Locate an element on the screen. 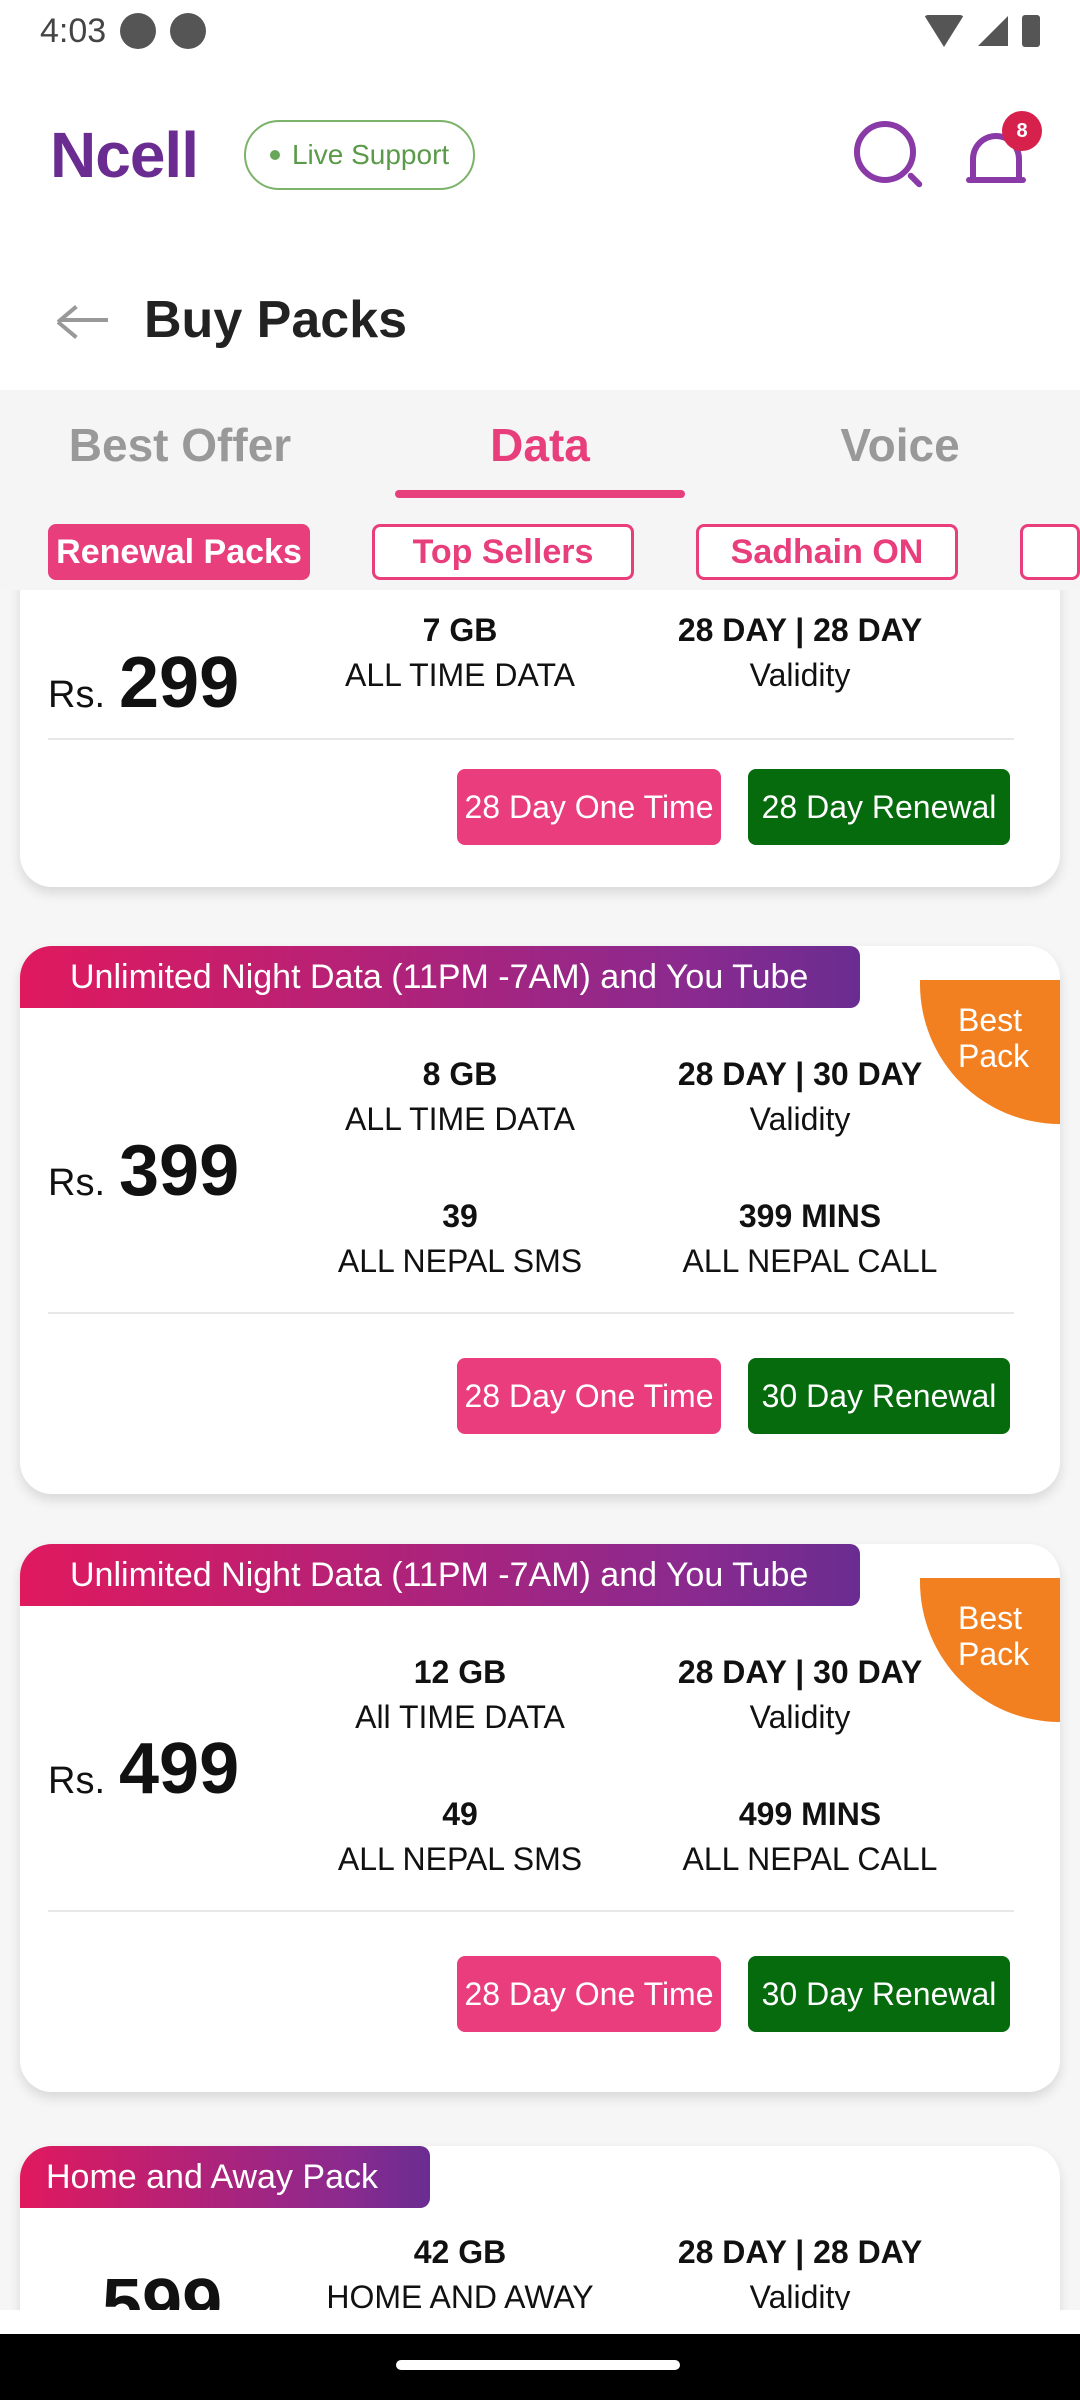 The width and height of the screenshot is (1080, 2400). sub-tabs: Renewal Packs Top Sellers Sadhain ON is located at coordinates (540, 552).